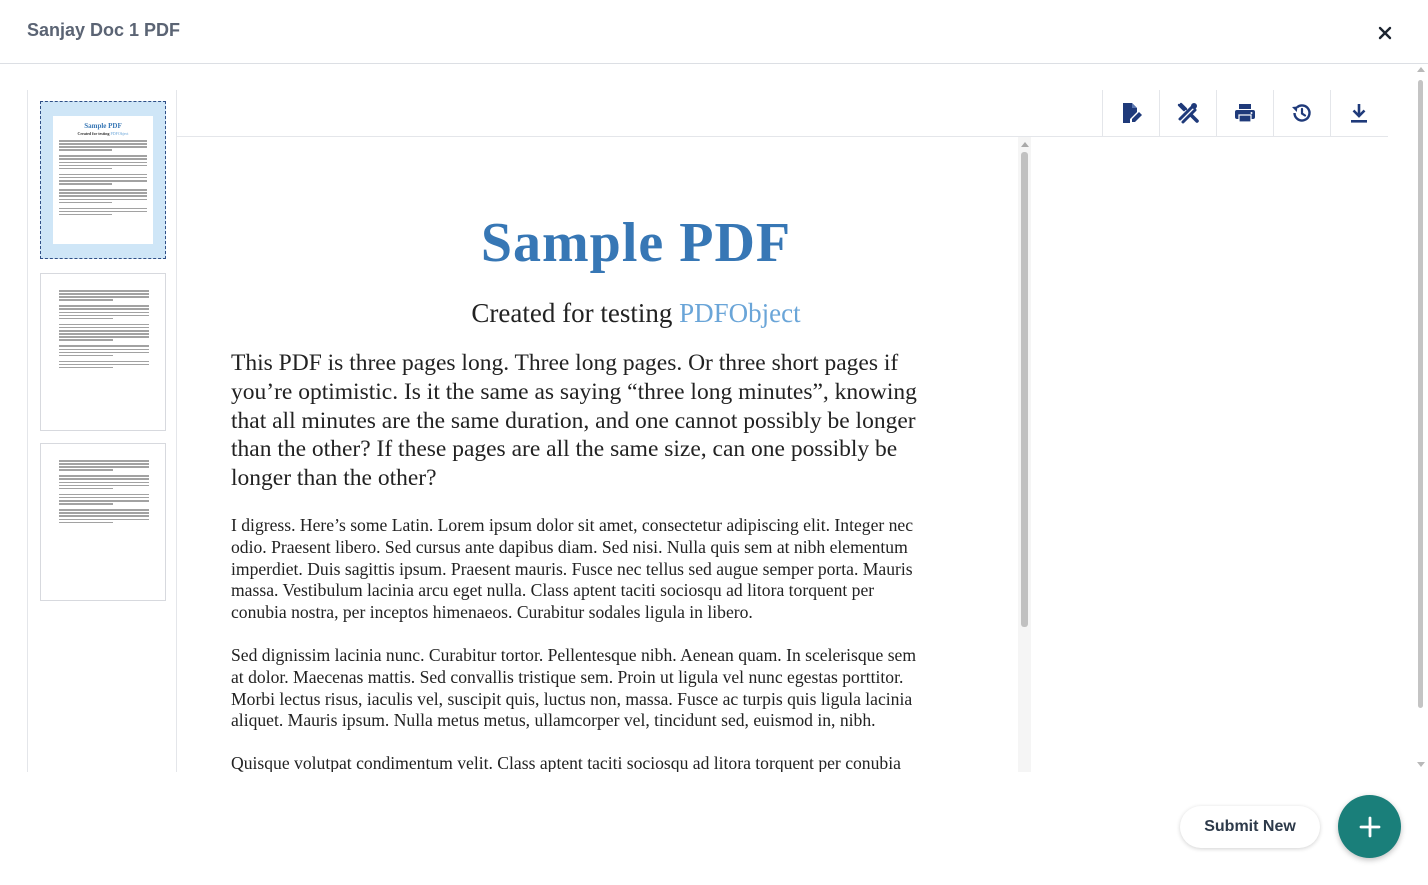 This screenshot has width=1428, height=885. I want to click on close-icon, so click(1385, 33).